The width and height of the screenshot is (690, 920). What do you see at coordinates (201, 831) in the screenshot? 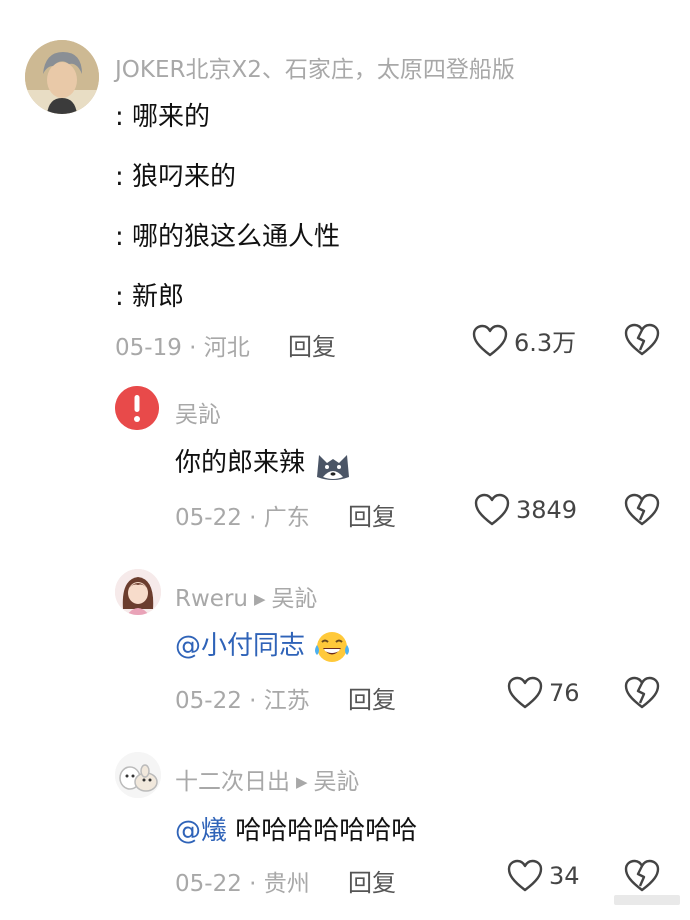
I see `mention-link: @燨` at bounding box center [201, 831].